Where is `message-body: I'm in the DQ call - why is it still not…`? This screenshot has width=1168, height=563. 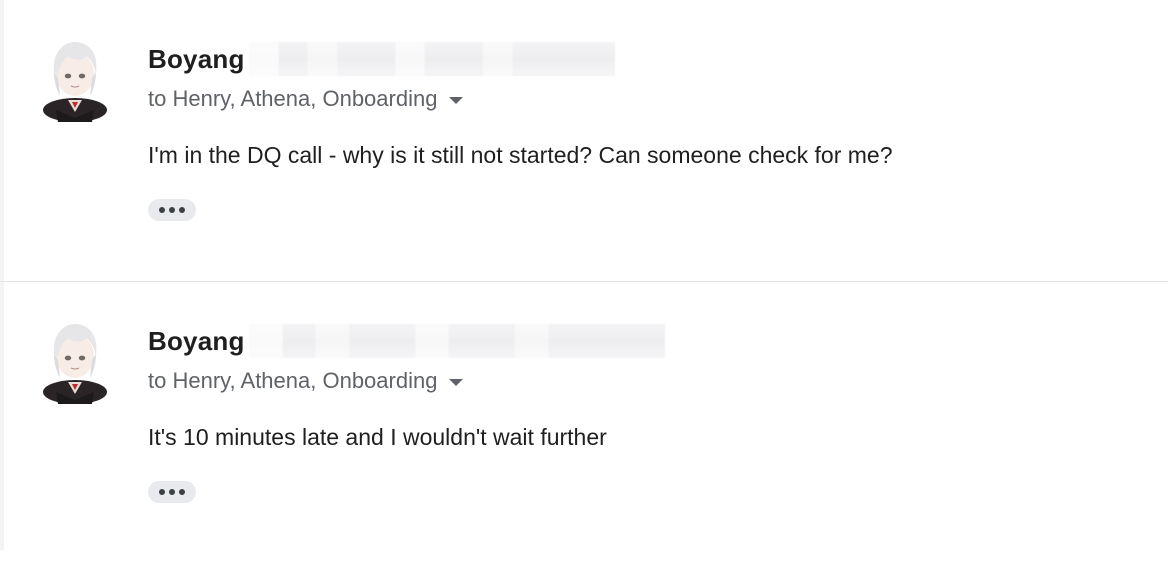
message-body: I'm in the DQ call - why is it still not… is located at coordinates (520, 155).